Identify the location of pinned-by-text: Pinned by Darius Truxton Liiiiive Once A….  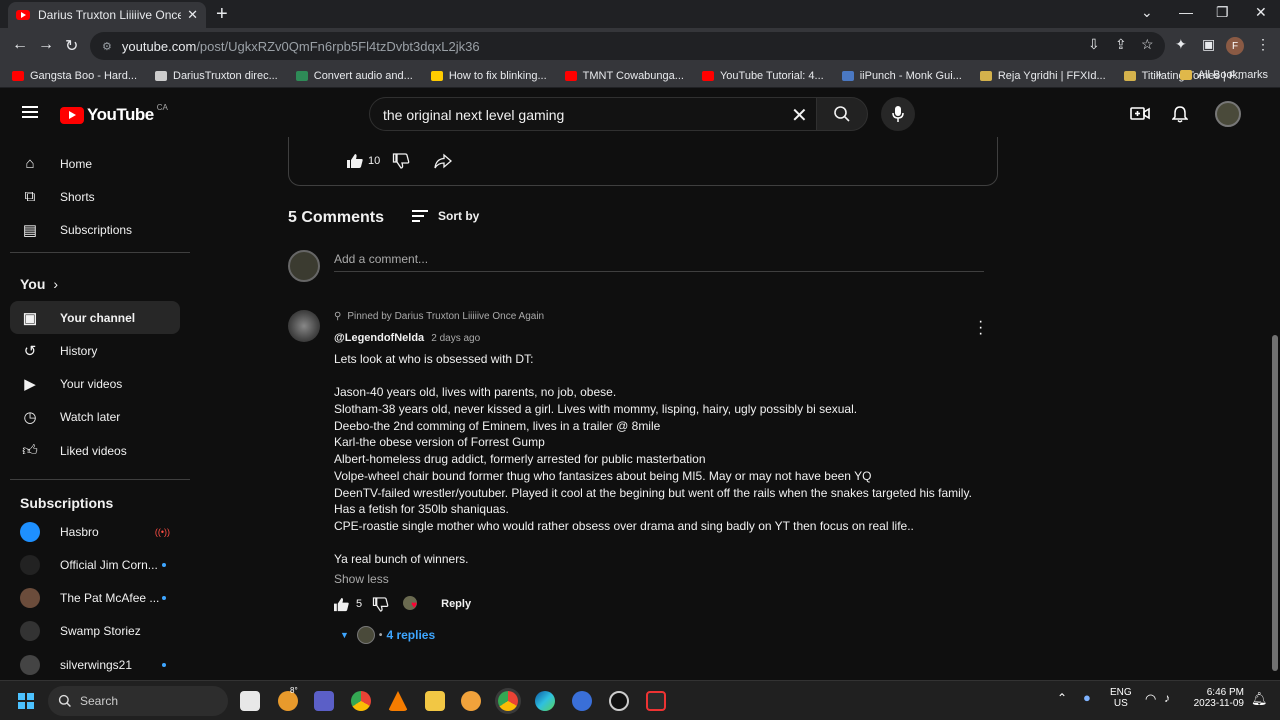
(446, 316).